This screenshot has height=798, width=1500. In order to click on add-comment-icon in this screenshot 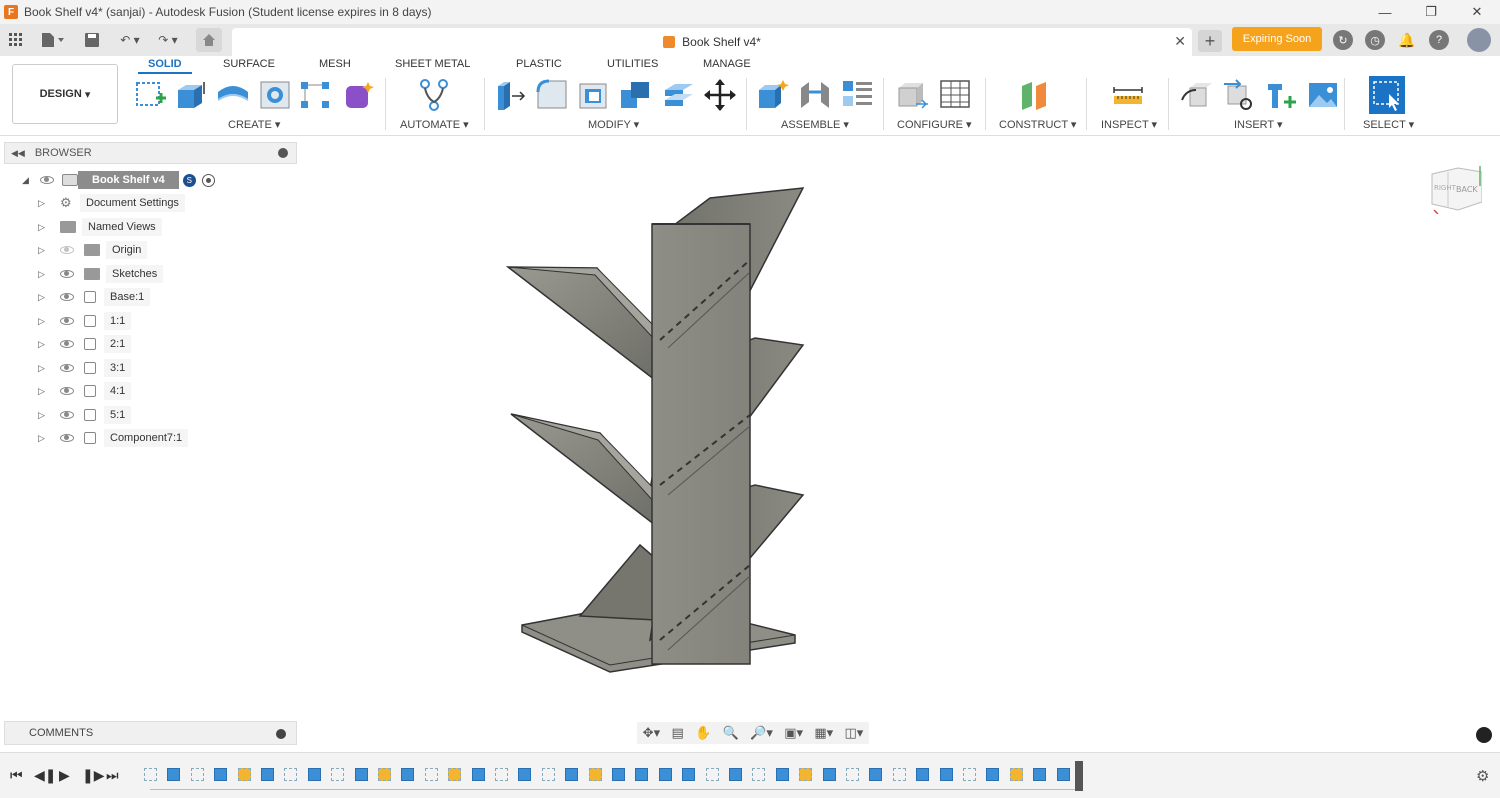, I will do `click(281, 734)`.